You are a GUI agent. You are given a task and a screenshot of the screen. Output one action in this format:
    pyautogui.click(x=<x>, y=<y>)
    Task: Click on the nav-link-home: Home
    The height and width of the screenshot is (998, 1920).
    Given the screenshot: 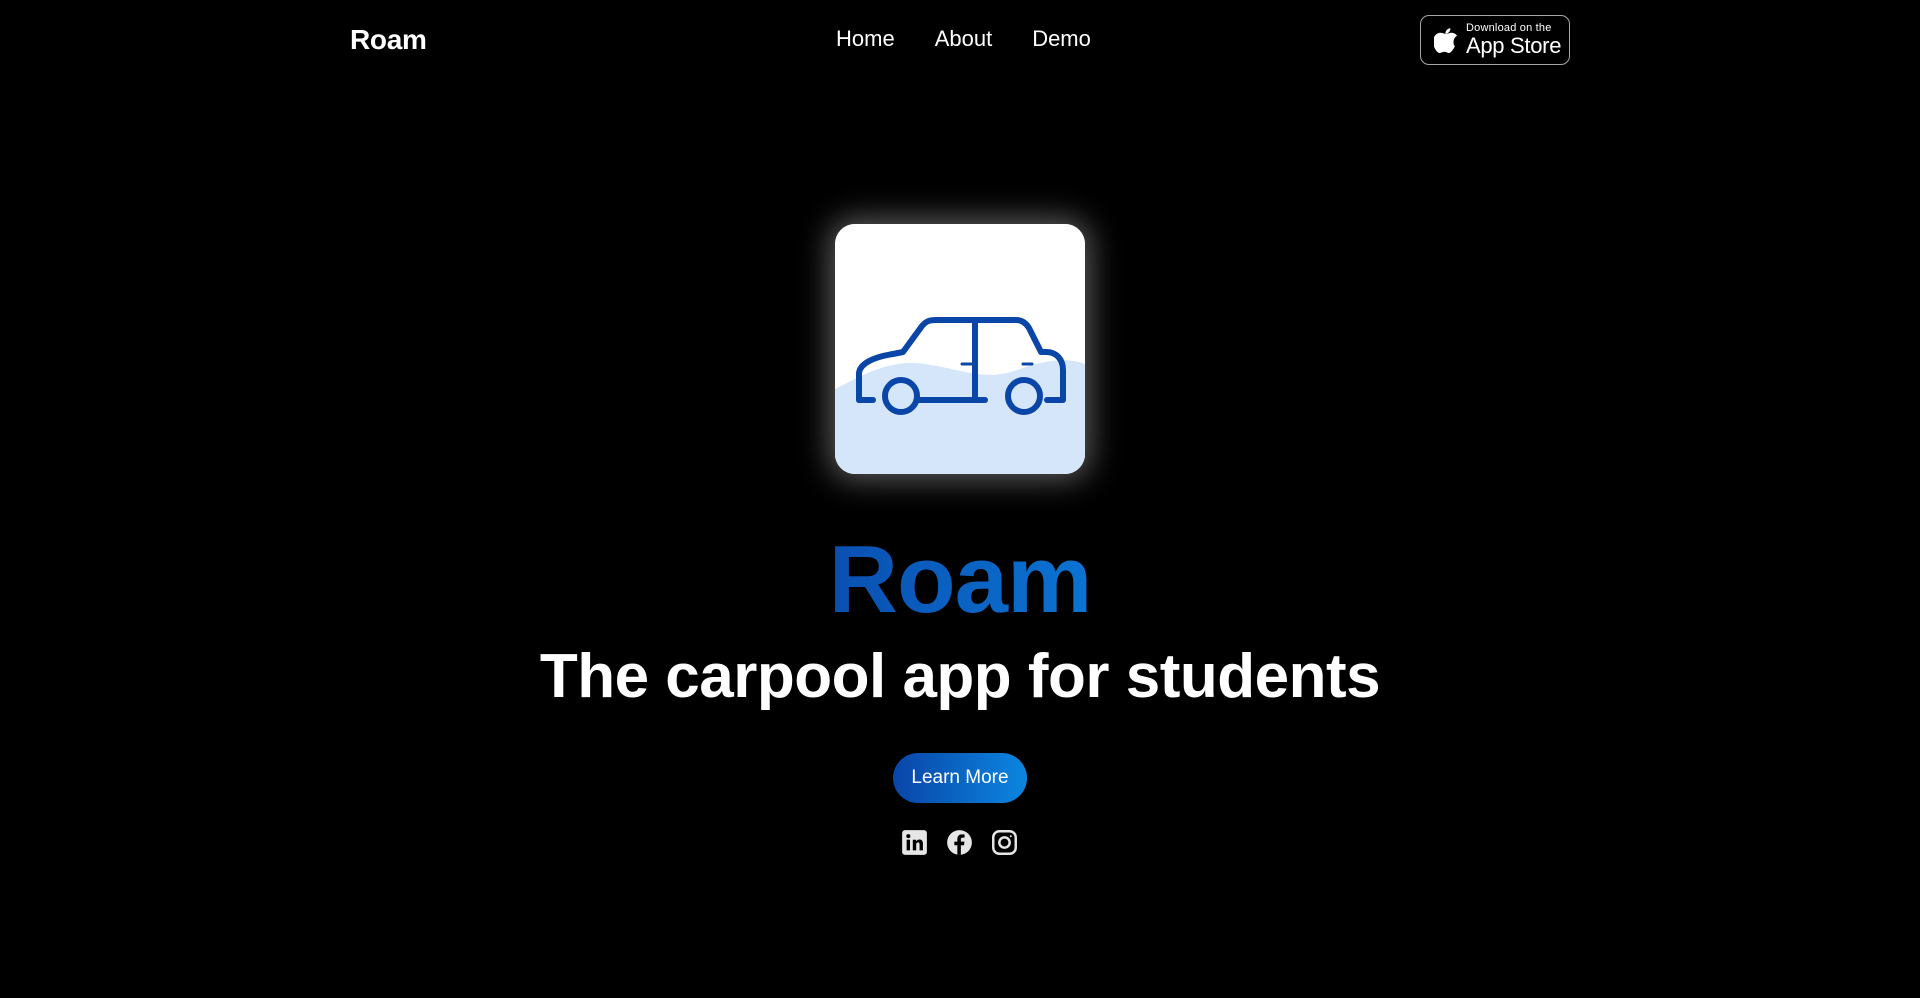 What is the action you would take?
    pyautogui.click(x=865, y=39)
    